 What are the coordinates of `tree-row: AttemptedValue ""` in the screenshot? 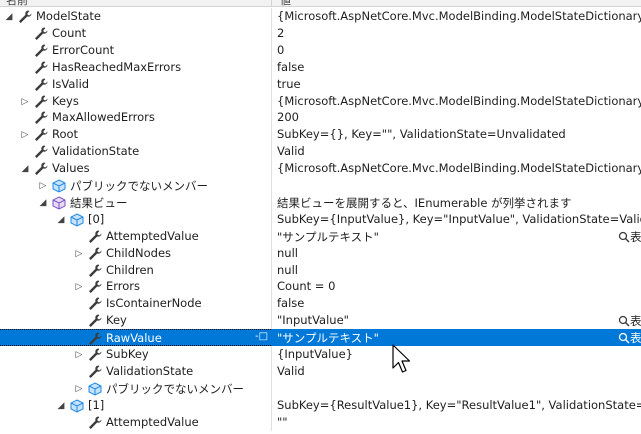 It's located at (320, 422).